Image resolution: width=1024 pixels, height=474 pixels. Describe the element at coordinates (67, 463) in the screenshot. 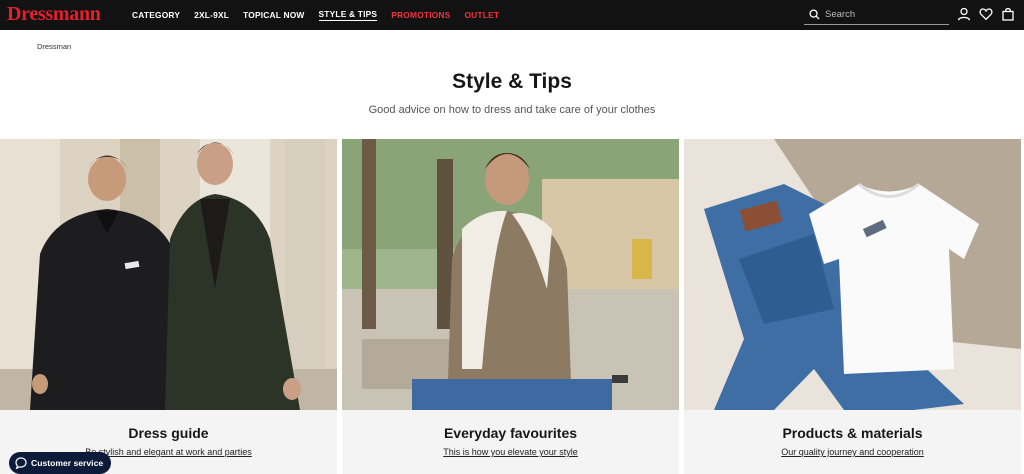

I see `customer-service-label: Customer service` at that location.